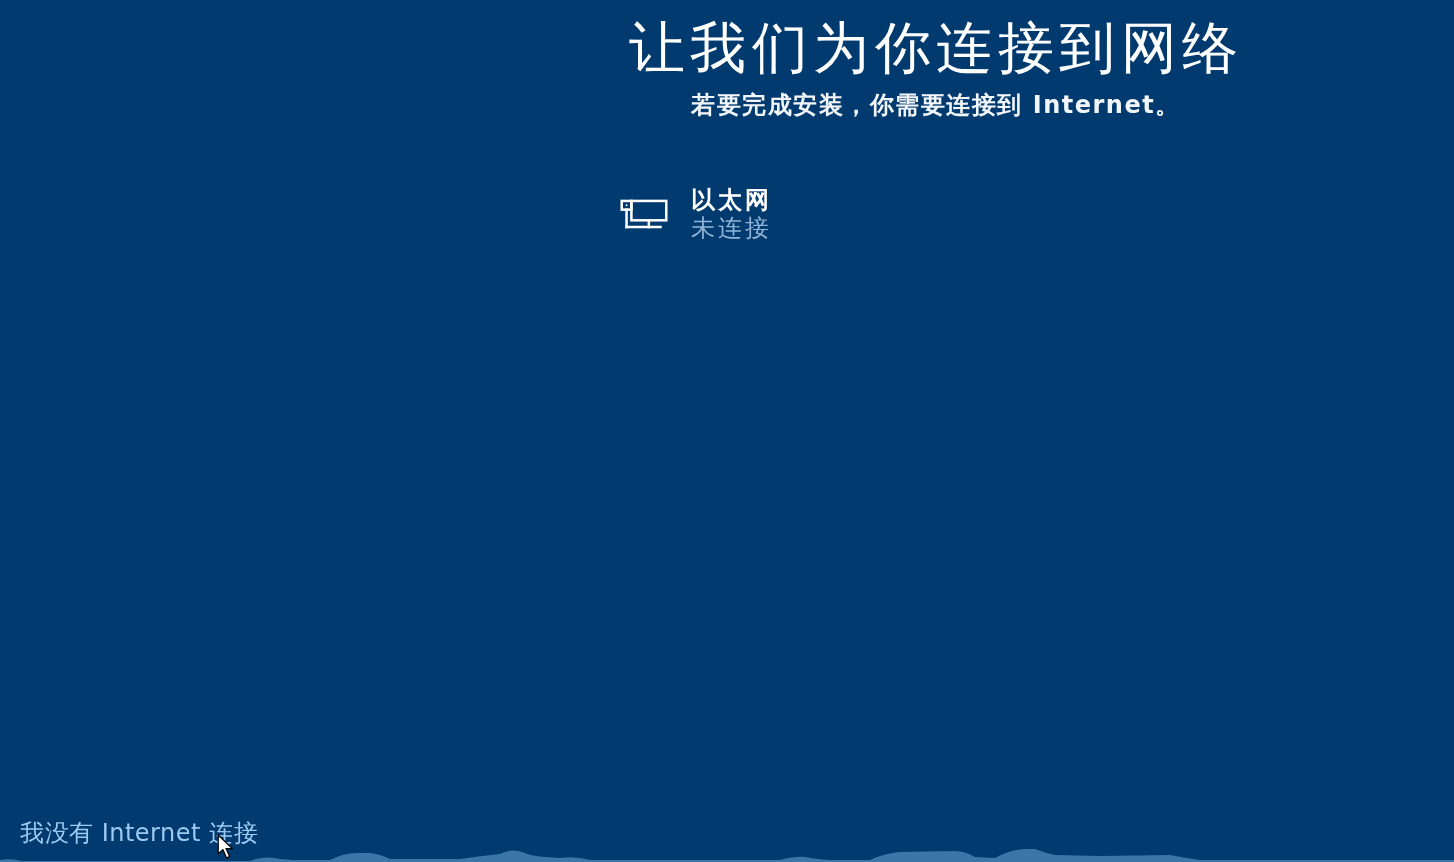 This screenshot has width=1454, height=862. I want to click on wired-computer-icon, so click(644, 214).